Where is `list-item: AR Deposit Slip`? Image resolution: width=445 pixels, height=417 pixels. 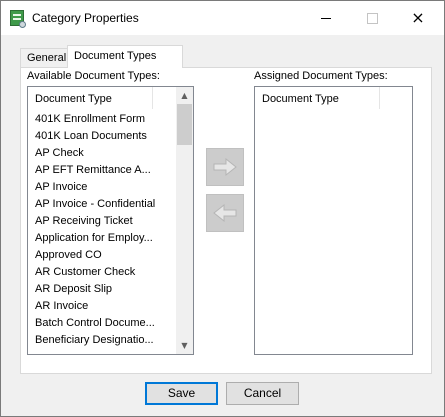
list-item: AR Deposit Slip is located at coordinates (101, 289).